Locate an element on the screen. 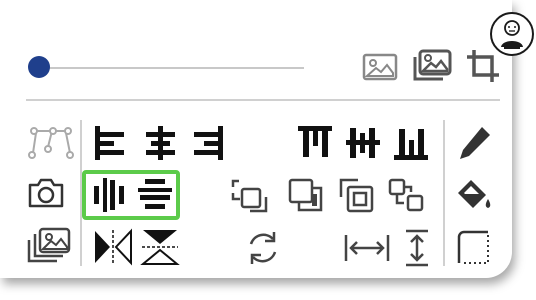 This screenshot has height=300, width=536. align-middle-icon is located at coordinates (363, 143).